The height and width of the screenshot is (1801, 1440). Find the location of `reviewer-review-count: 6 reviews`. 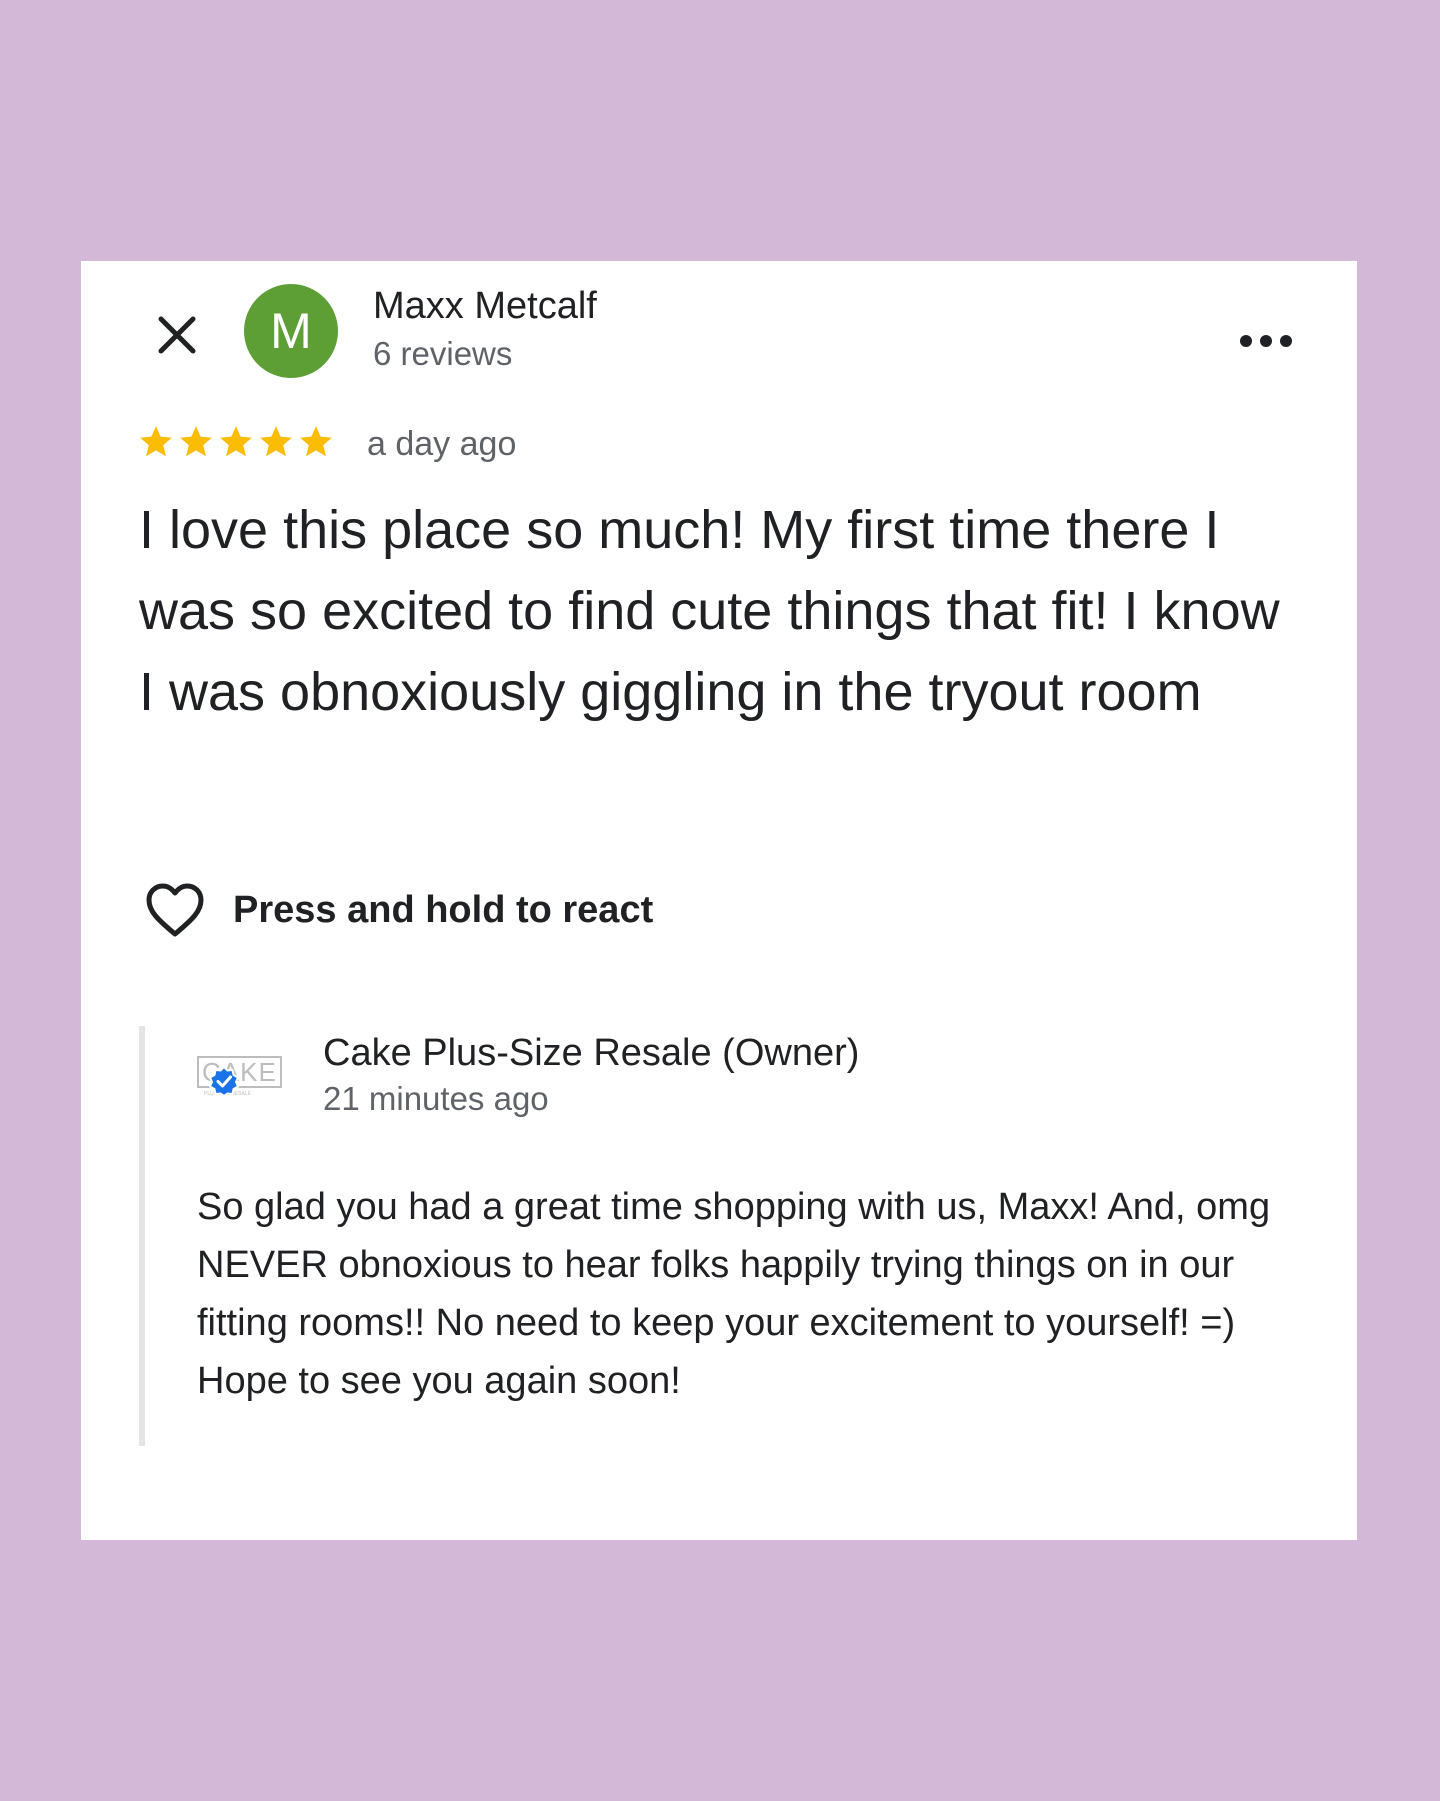

reviewer-review-count: 6 reviews is located at coordinates (443, 353).